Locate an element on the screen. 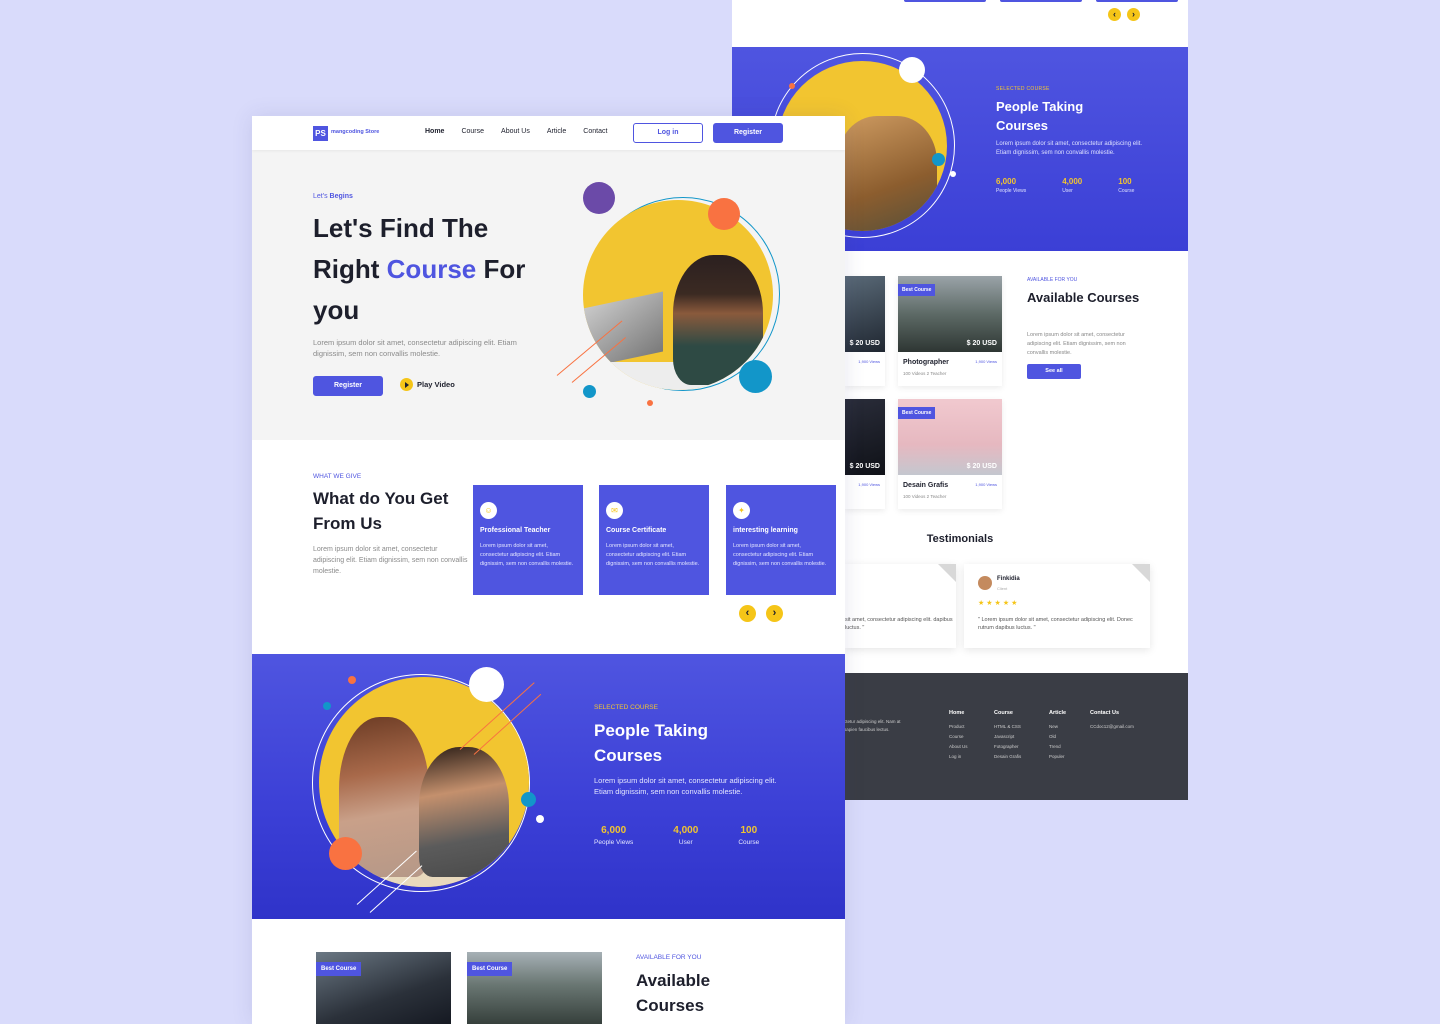 The image size is (1440, 1024). course-card: Best Course is located at coordinates (383, 988).